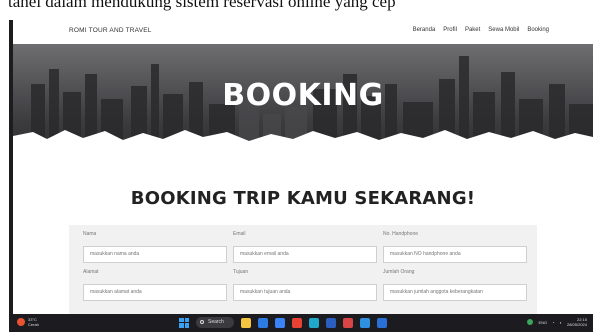  Describe the element at coordinates (399, 272) in the screenshot. I see `jumlah-orang-label: Jumlah Orang` at that location.